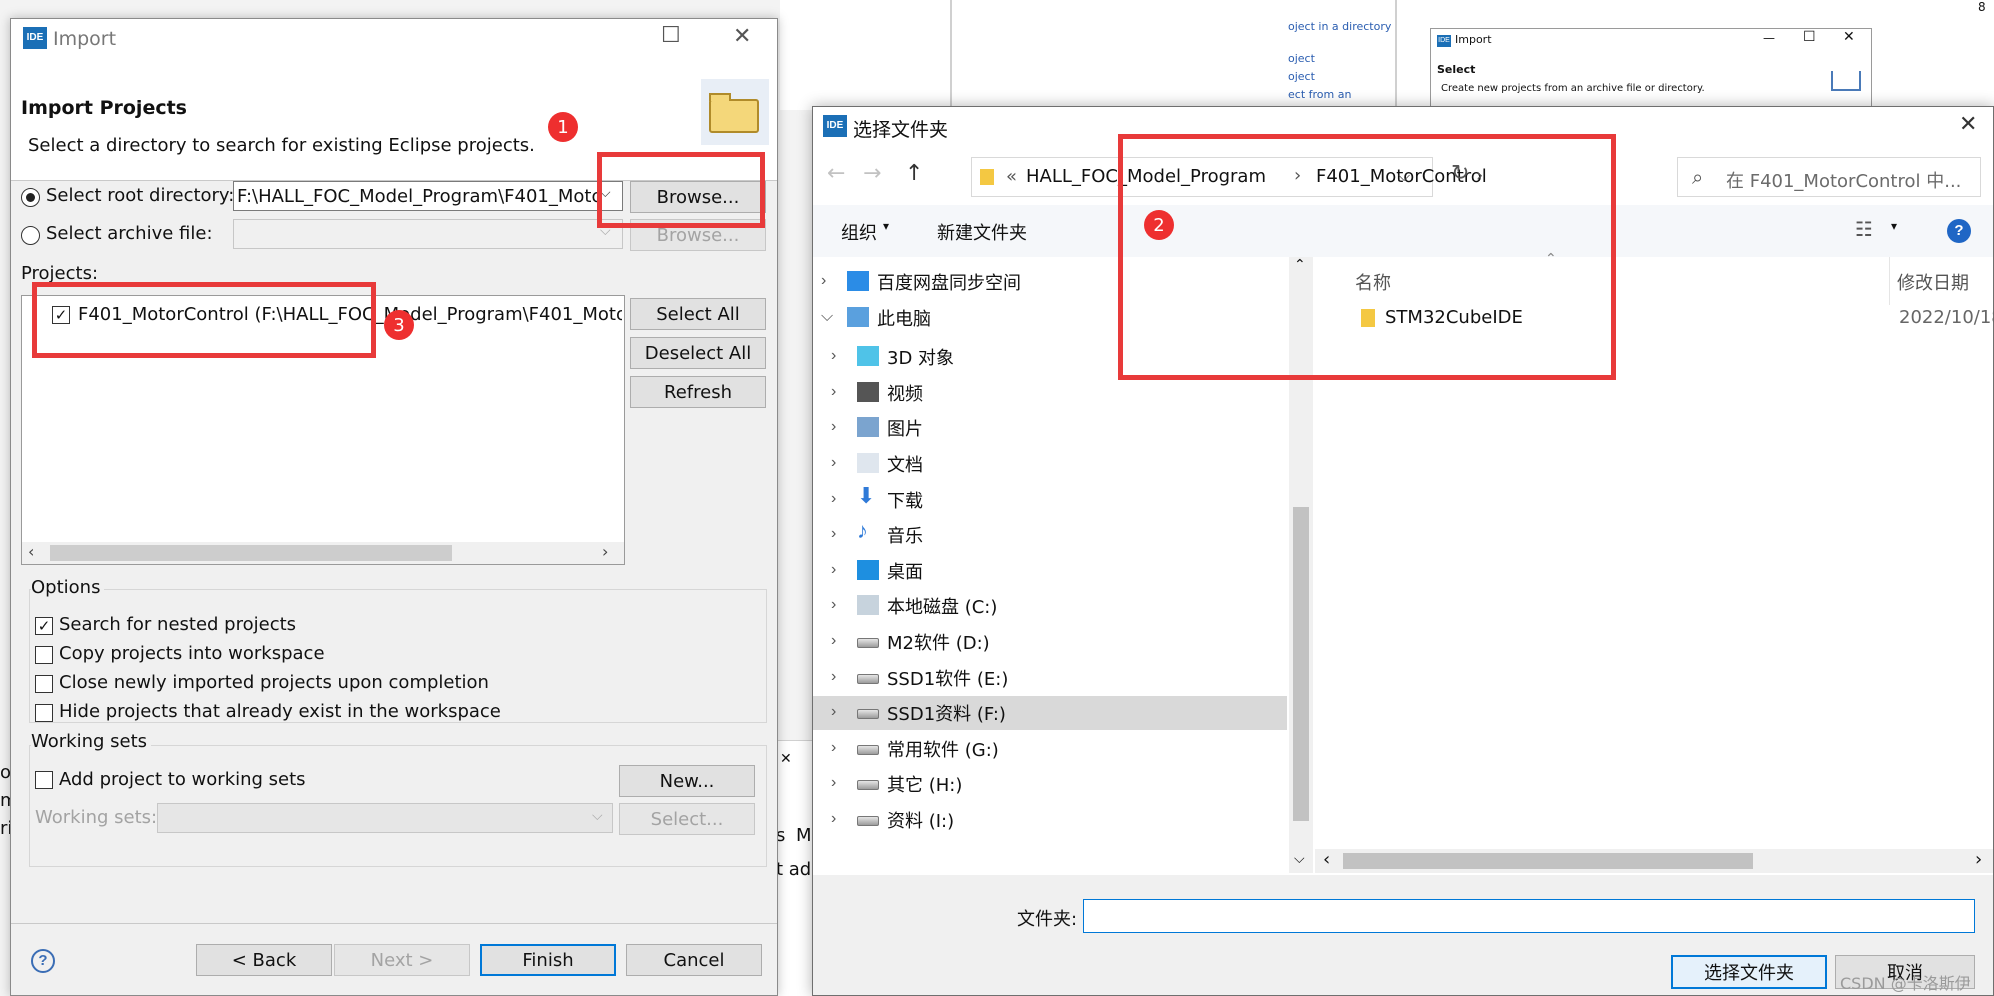  Describe the element at coordinates (1339, 26) in the screenshot. I see `background-link: oject in a directory` at that location.